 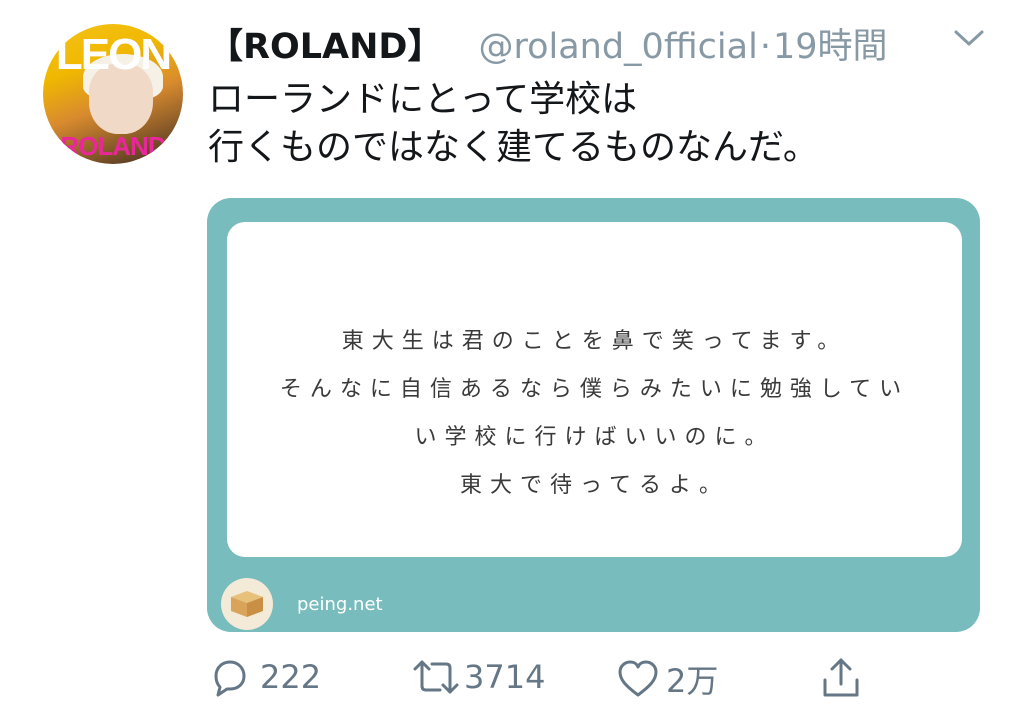 What do you see at coordinates (230, 678) in the screenshot?
I see `reply-icon` at bounding box center [230, 678].